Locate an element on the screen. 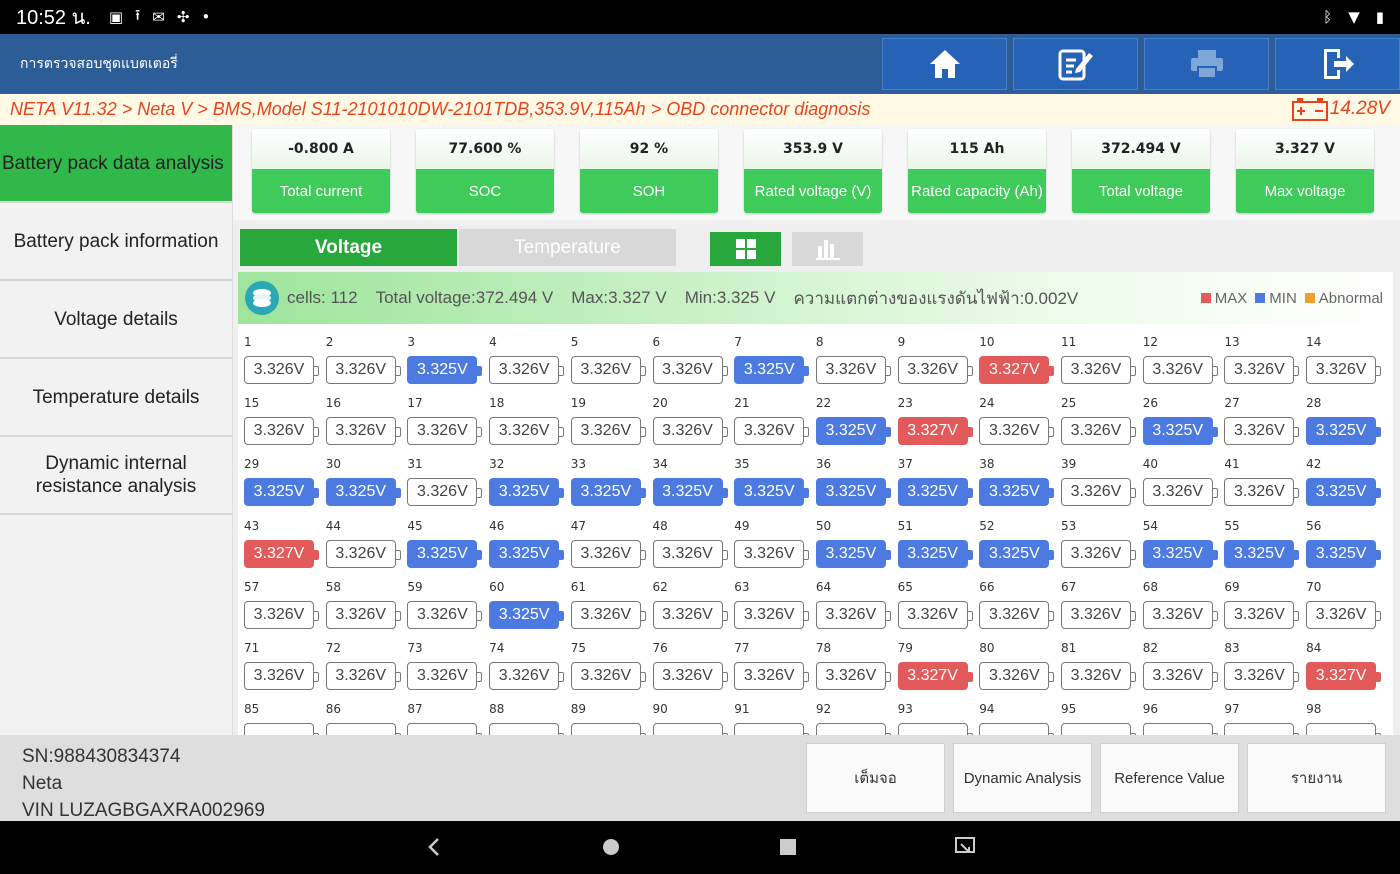 The width and height of the screenshot is (1400, 874). cell-item: 49 3.326V is located at coordinates (769, 538).